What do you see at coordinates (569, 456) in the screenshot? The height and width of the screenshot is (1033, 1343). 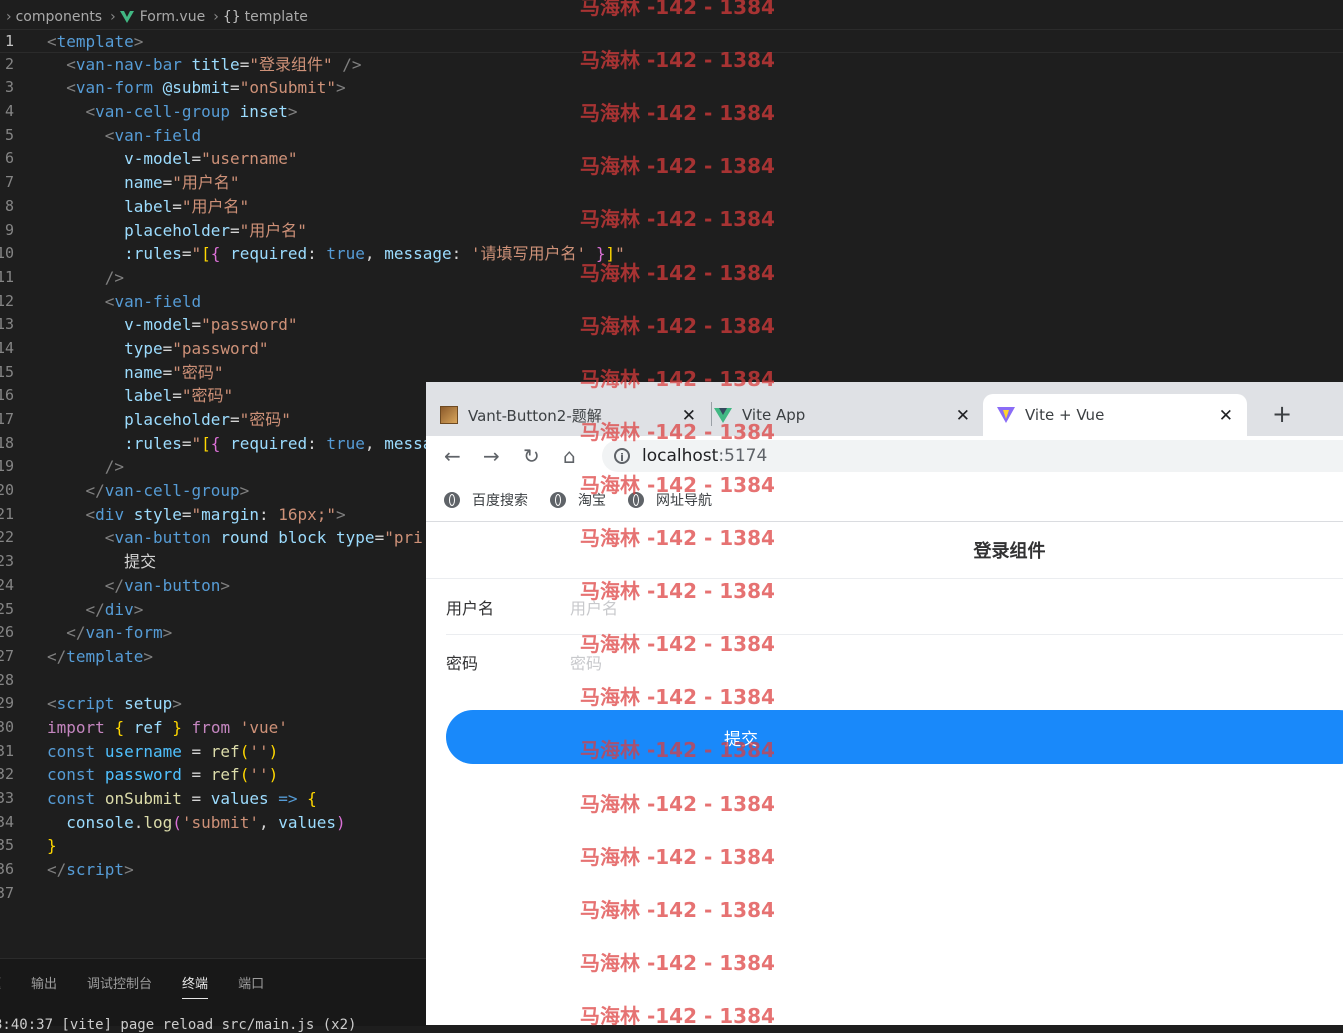 I see `home-icon: ⌂` at bounding box center [569, 456].